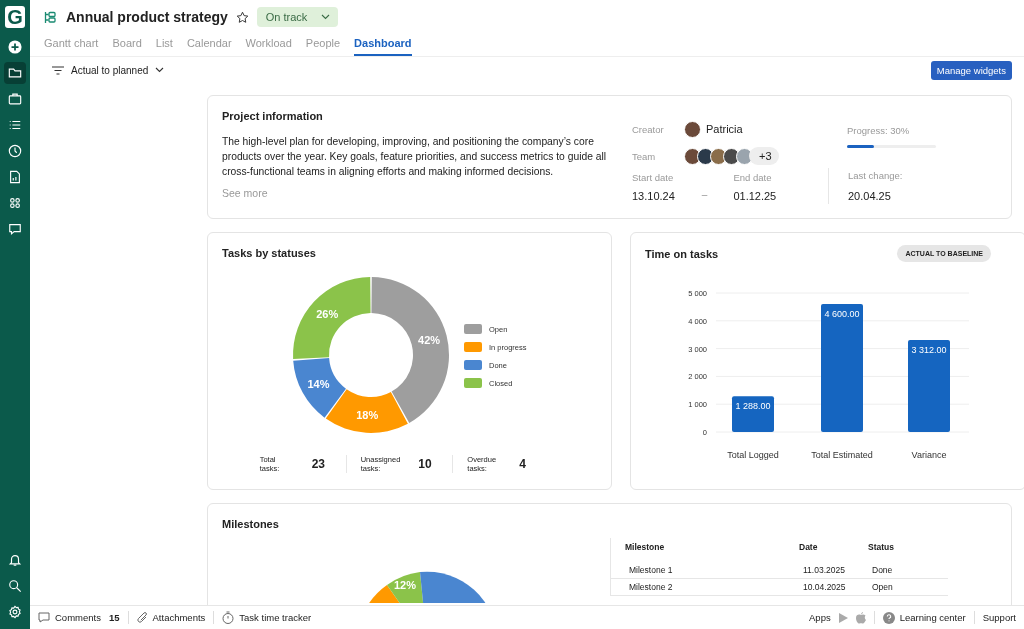  Describe the element at coordinates (69, 617) in the screenshot. I see `comments-link: Comments` at that location.